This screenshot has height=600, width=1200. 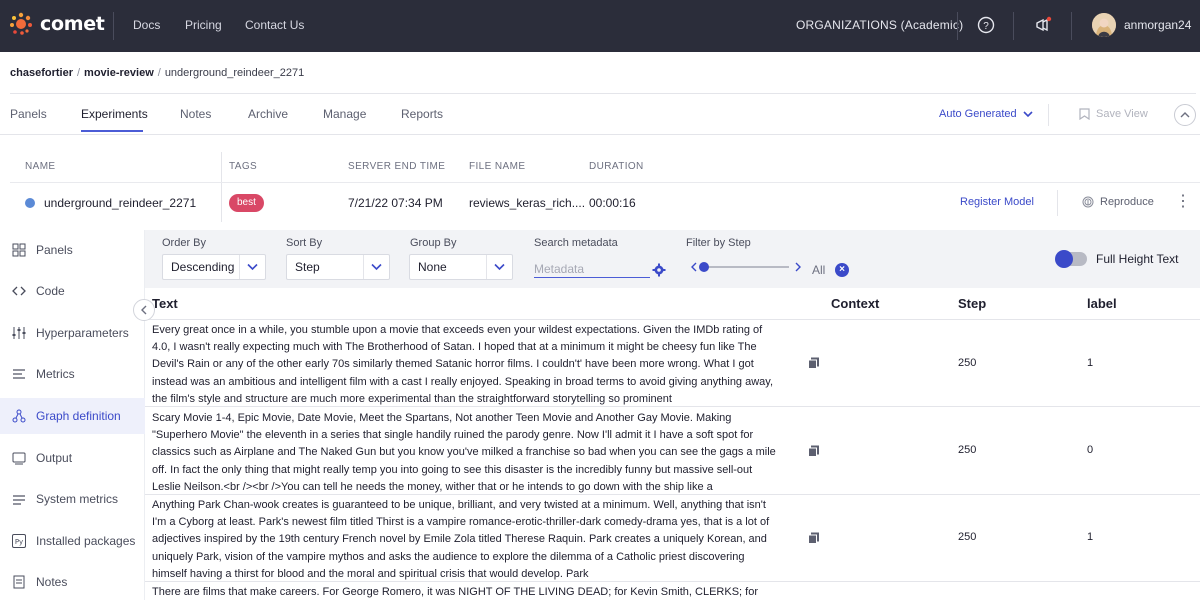 What do you see at coordinates (19, 250) in the screenshot?
I see `grid-icon` at bounding box center [19, 250].